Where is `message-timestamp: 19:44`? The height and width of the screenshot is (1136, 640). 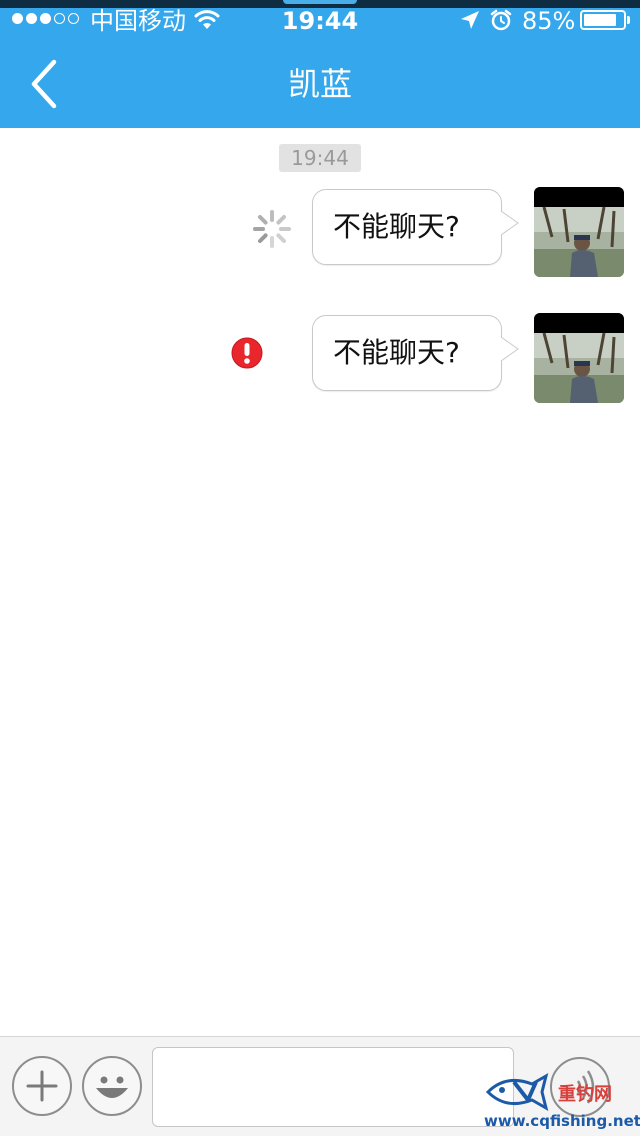 message-timestamp: 19:44 is located at coordinates (320, 158).